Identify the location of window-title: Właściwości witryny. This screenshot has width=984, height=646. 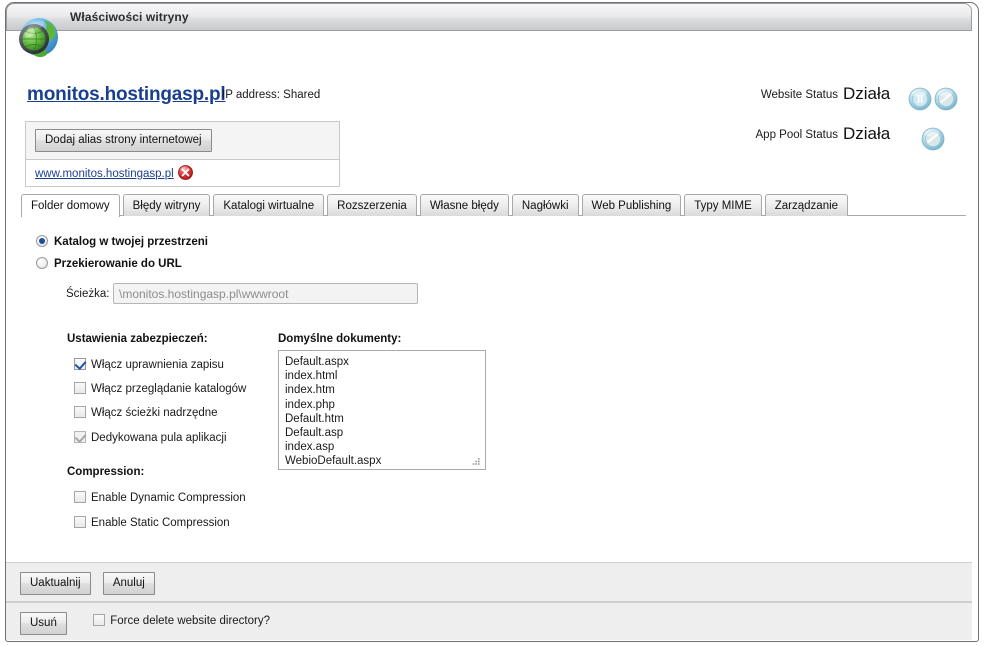
(129, 17).